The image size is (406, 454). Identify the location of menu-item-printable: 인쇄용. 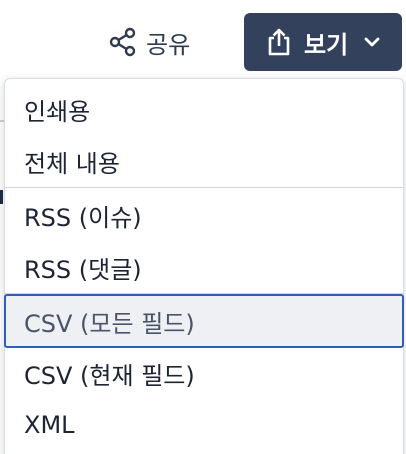
(204, 109).